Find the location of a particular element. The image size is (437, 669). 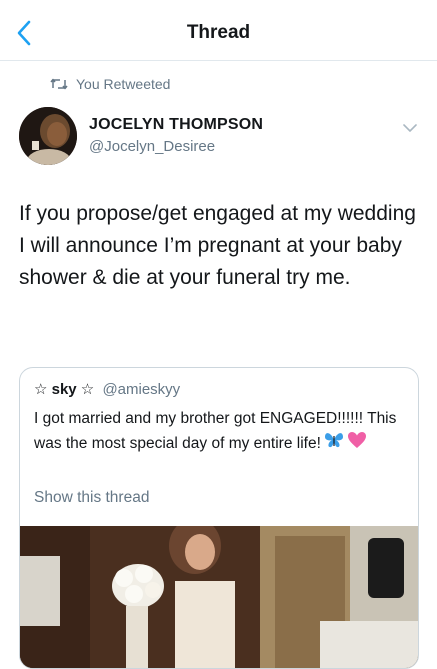

retweet-indicator: You Retweeted is located at coordinates (110, 84).